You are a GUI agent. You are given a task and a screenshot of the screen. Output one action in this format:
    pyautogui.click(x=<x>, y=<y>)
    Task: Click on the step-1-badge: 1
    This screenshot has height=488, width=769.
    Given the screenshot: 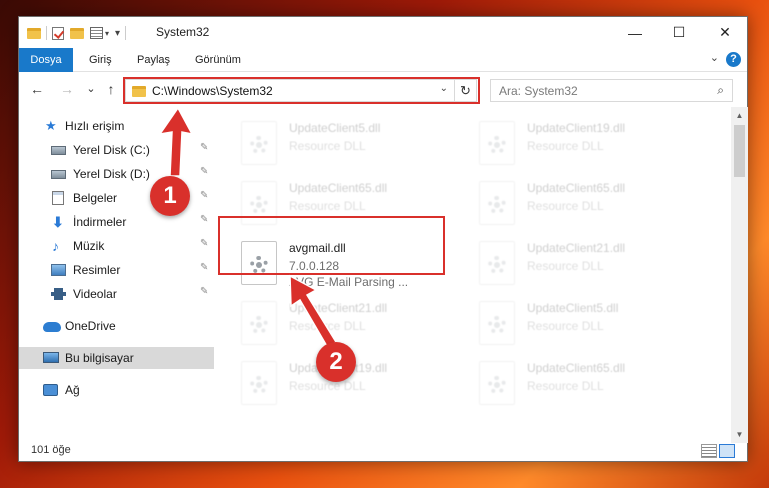 What is the action you would take?
    pyautogui.click(x=170, y=196)
    